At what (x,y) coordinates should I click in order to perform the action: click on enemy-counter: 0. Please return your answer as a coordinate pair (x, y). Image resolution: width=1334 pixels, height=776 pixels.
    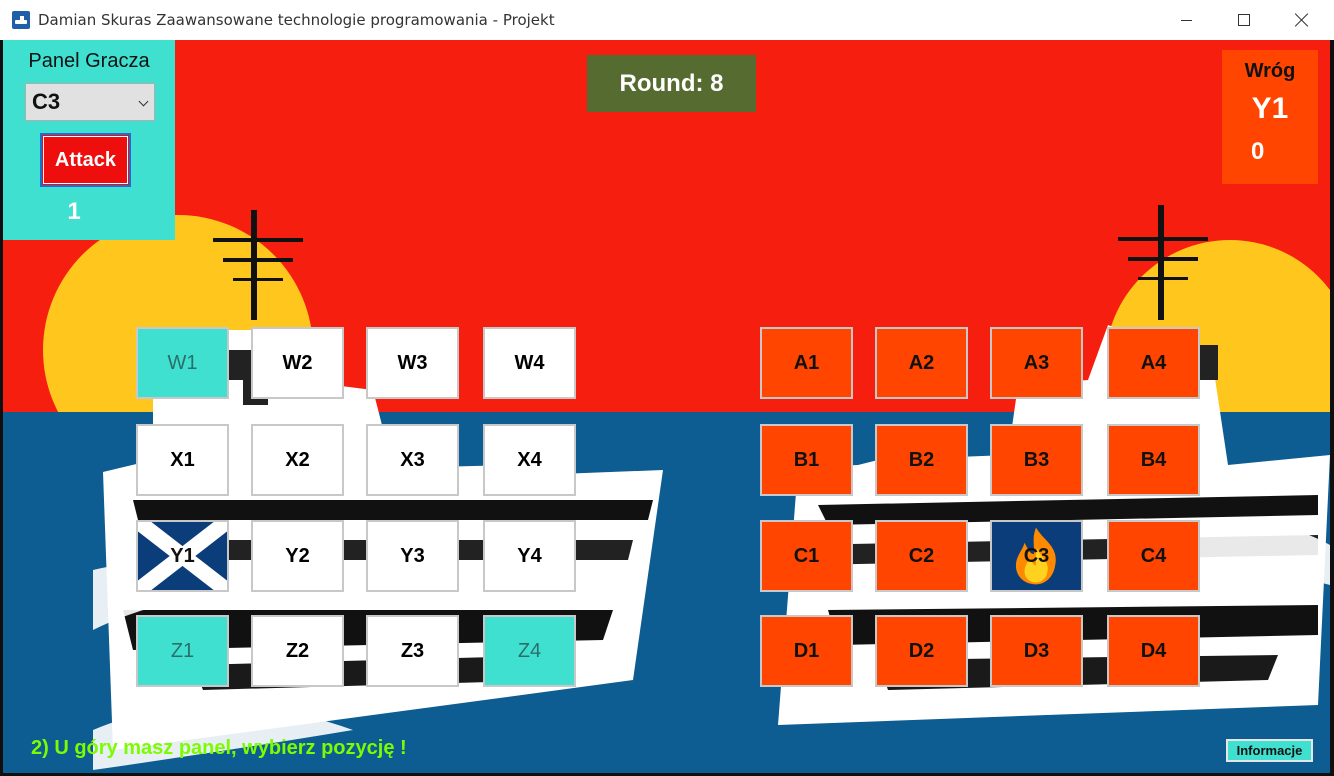
    Looking at the image, I should click on (1258, 151).